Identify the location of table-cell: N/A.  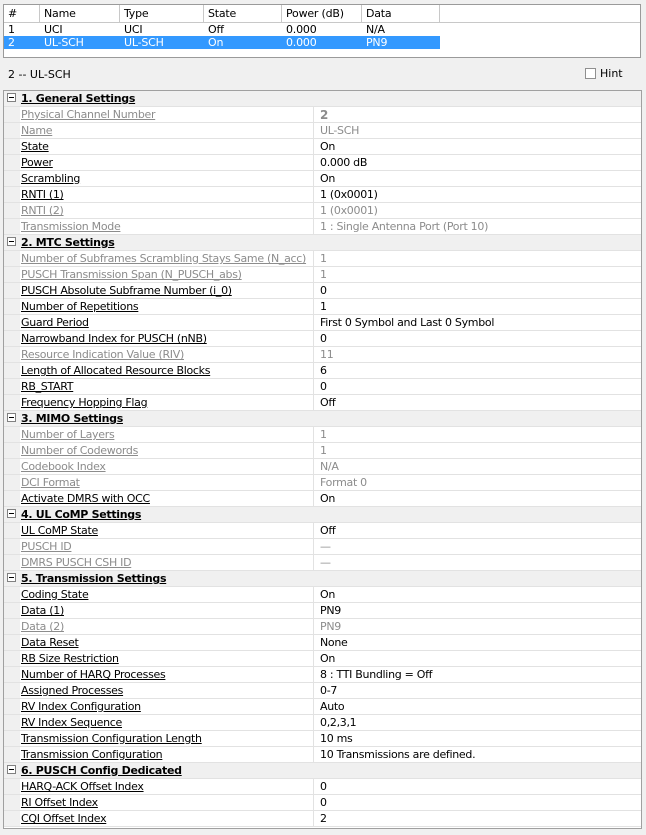
(375, 29).